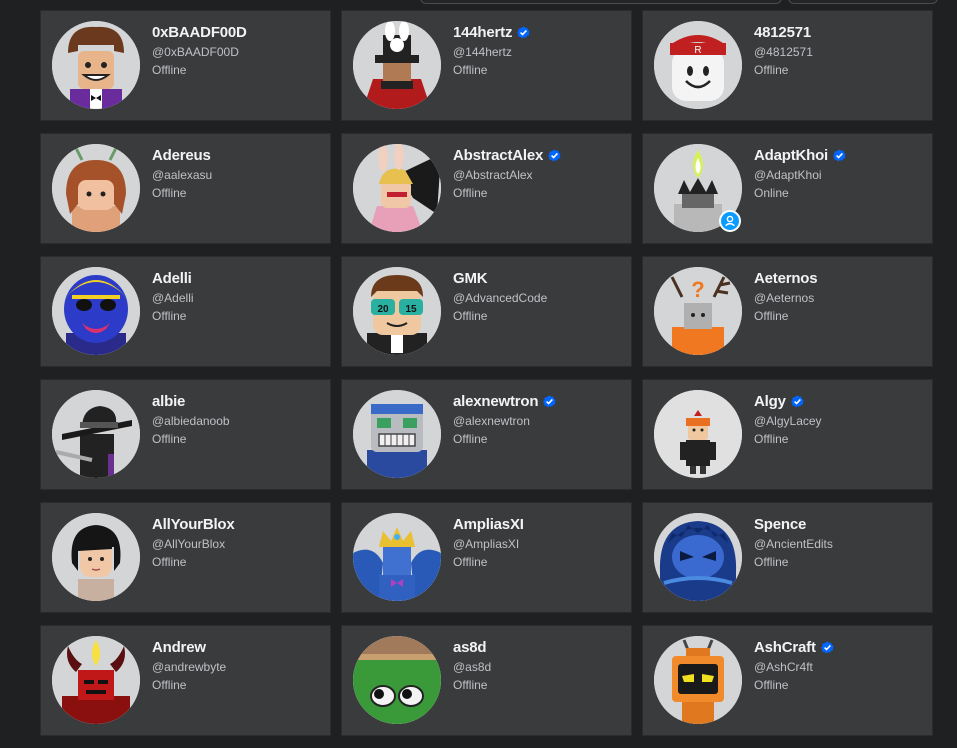  I want to click on friend-card: 144hertz @144hertz Offline, so click(486, 65).